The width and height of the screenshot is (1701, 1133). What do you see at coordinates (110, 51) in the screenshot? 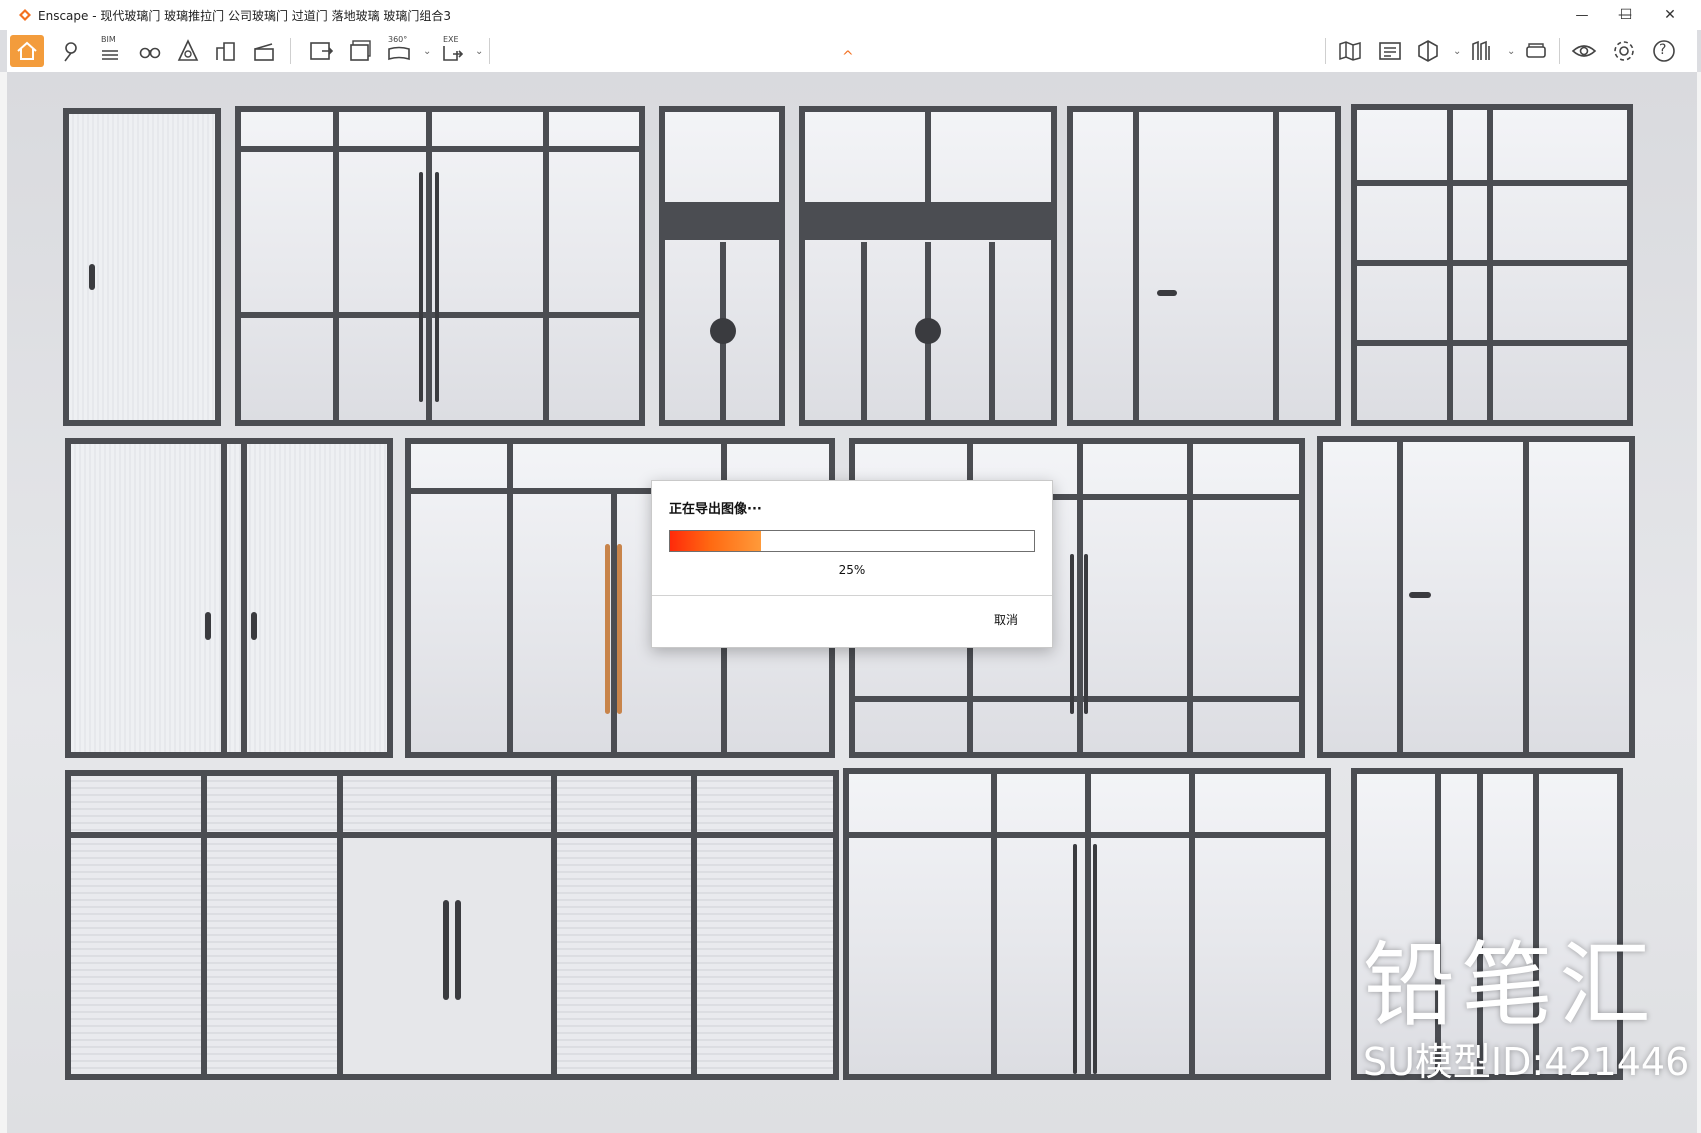
I see `bim-button: BIM` at bounding box center [110, 51].